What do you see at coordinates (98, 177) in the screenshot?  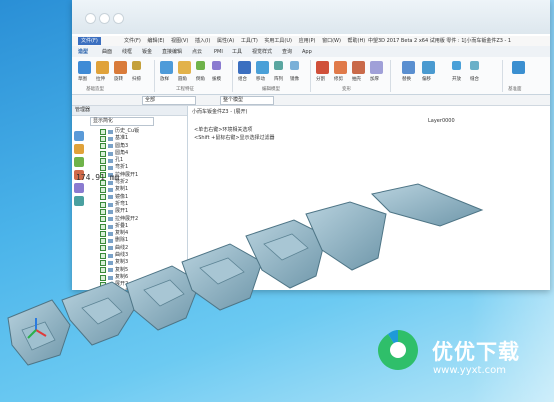 I see `measurement-readout: 174.91 mm` at bounding box center [98, 177].